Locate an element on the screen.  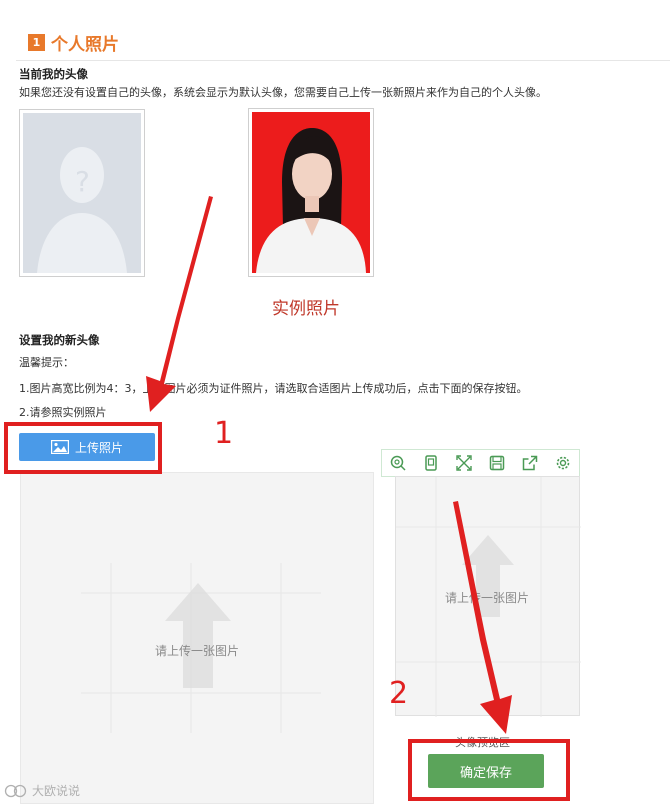
share-icon is located at coordinates (530, 463).